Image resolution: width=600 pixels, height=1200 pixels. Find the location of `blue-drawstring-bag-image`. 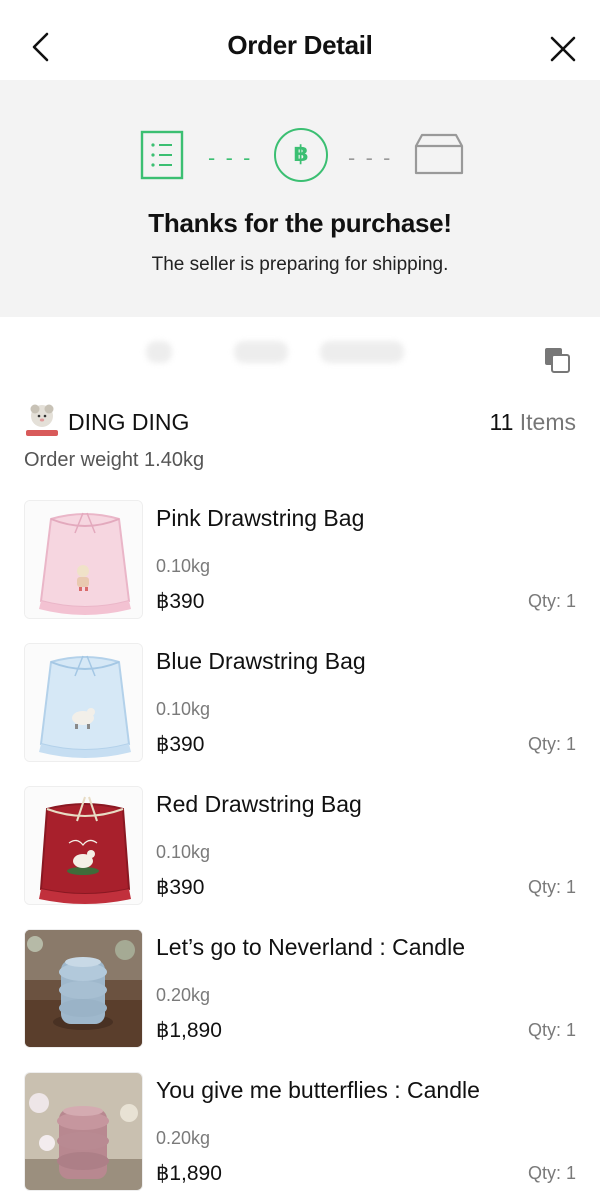

blue-drawstring-bag-image is located at coordinates (83, 702).